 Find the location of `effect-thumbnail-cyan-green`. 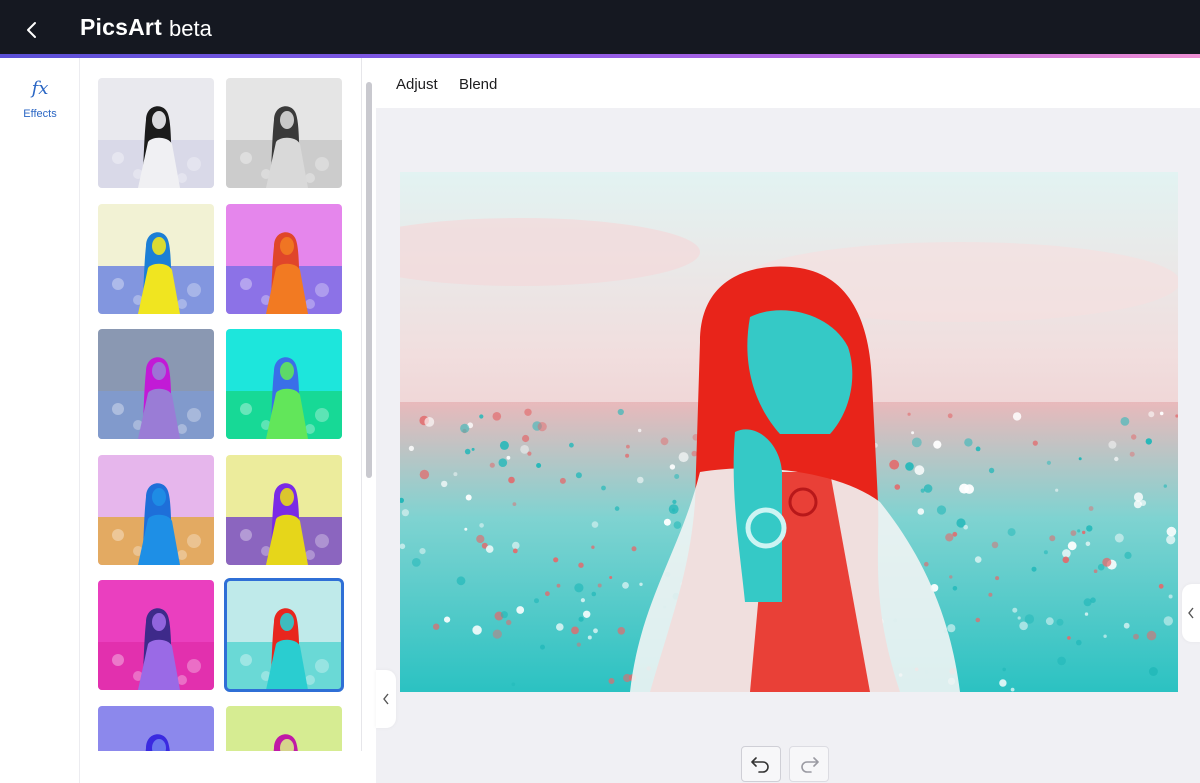

effect-thumbnail-cyan-green is located at coordinates (284, 384).